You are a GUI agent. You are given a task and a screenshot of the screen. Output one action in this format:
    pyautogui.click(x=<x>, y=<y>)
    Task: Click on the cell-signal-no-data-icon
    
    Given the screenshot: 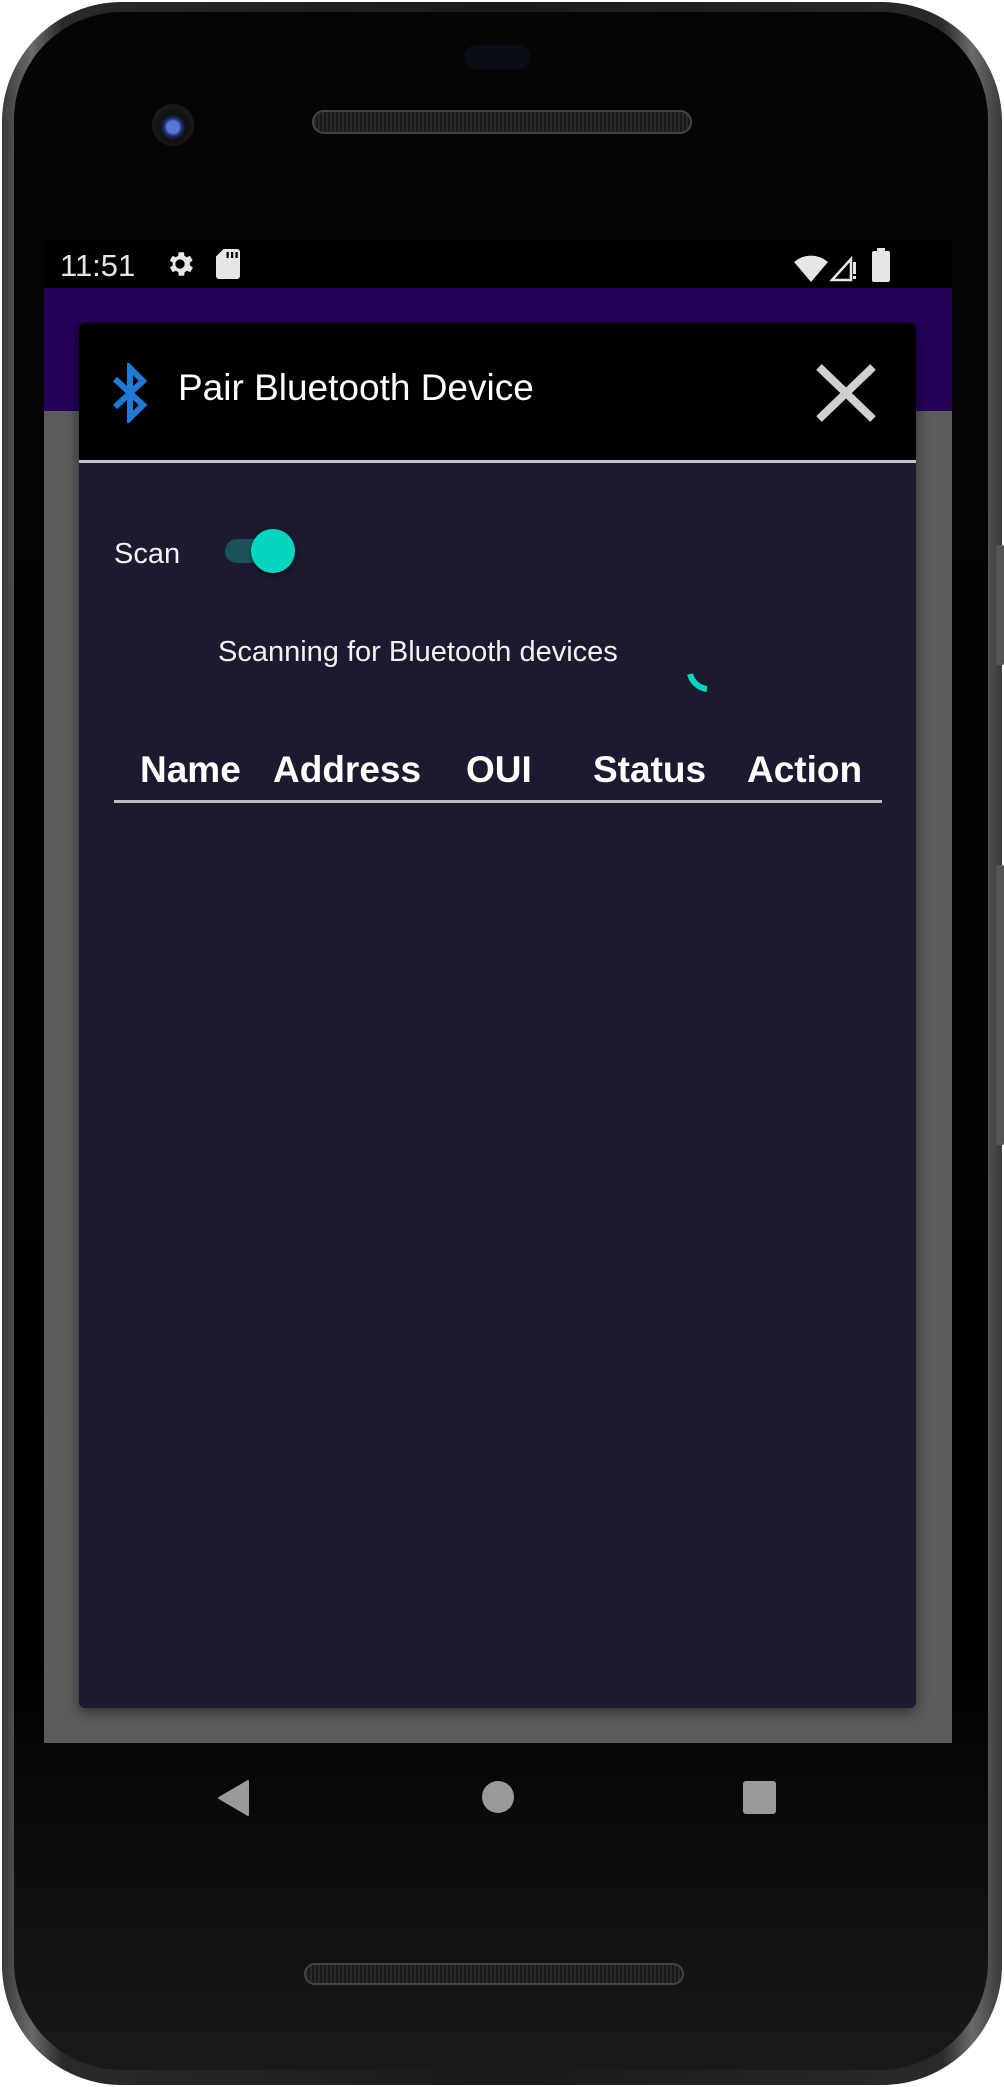 What is the action you would take?
    pyautogui.click(x=842, y=268)
    